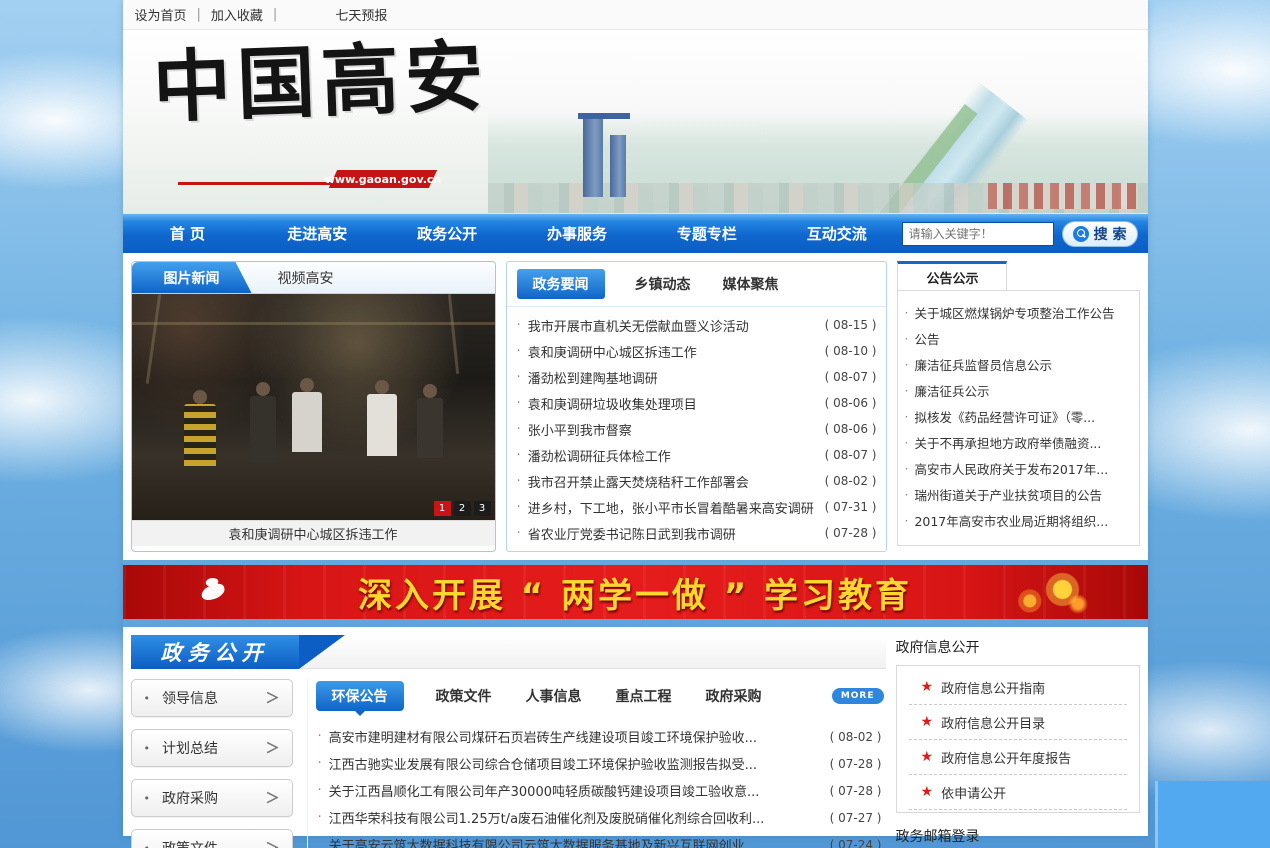  Describe the element at coordinates (192, 277) in the screenshot. I see `photo-news-tab: 图片新闻` at that location.